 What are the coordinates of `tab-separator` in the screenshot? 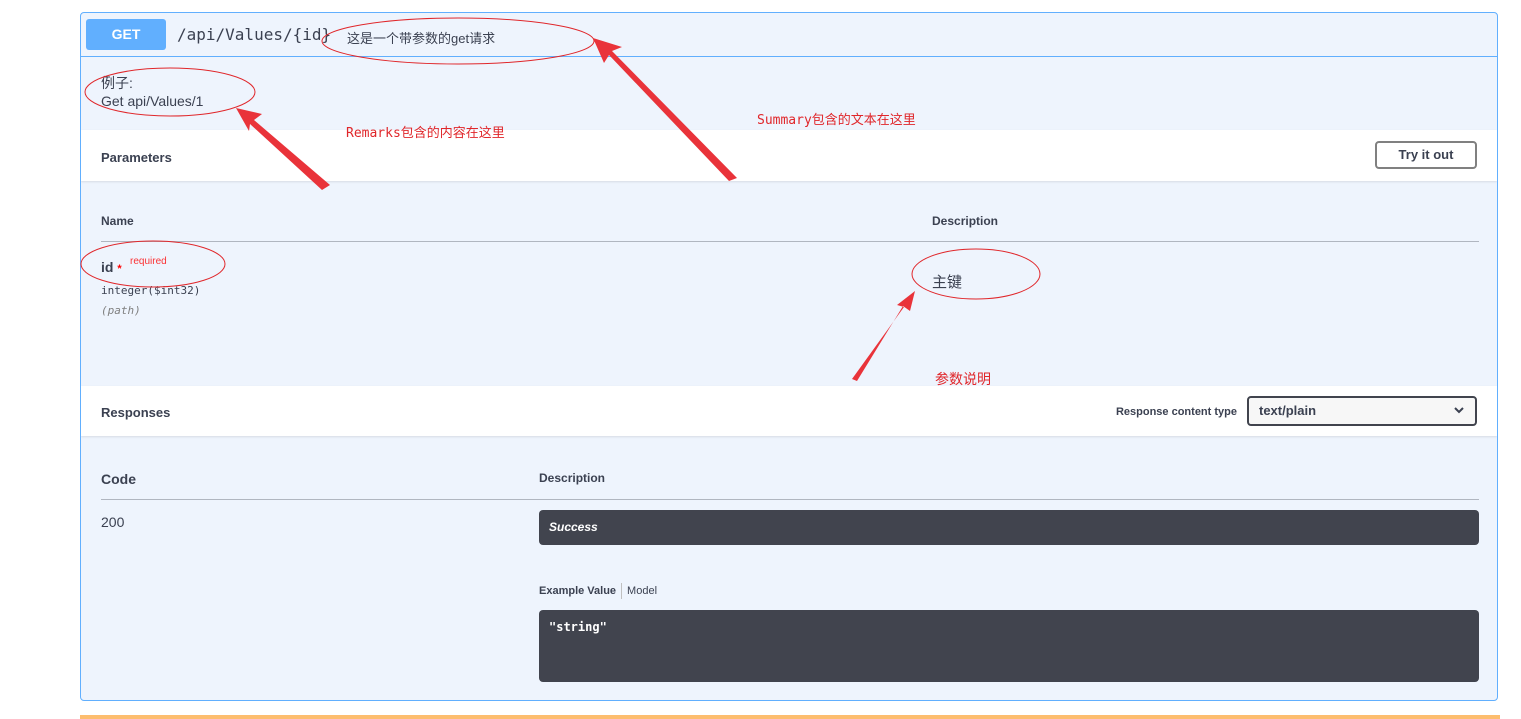 It's located at (622, 591).